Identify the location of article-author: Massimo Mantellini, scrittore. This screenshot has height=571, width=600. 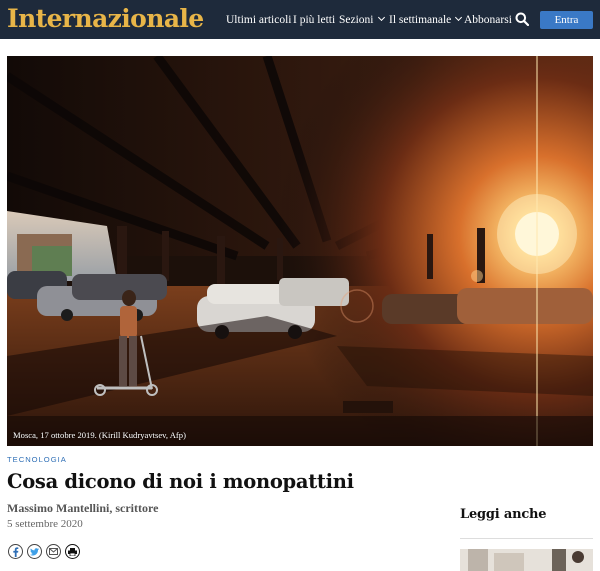
(82, 508).